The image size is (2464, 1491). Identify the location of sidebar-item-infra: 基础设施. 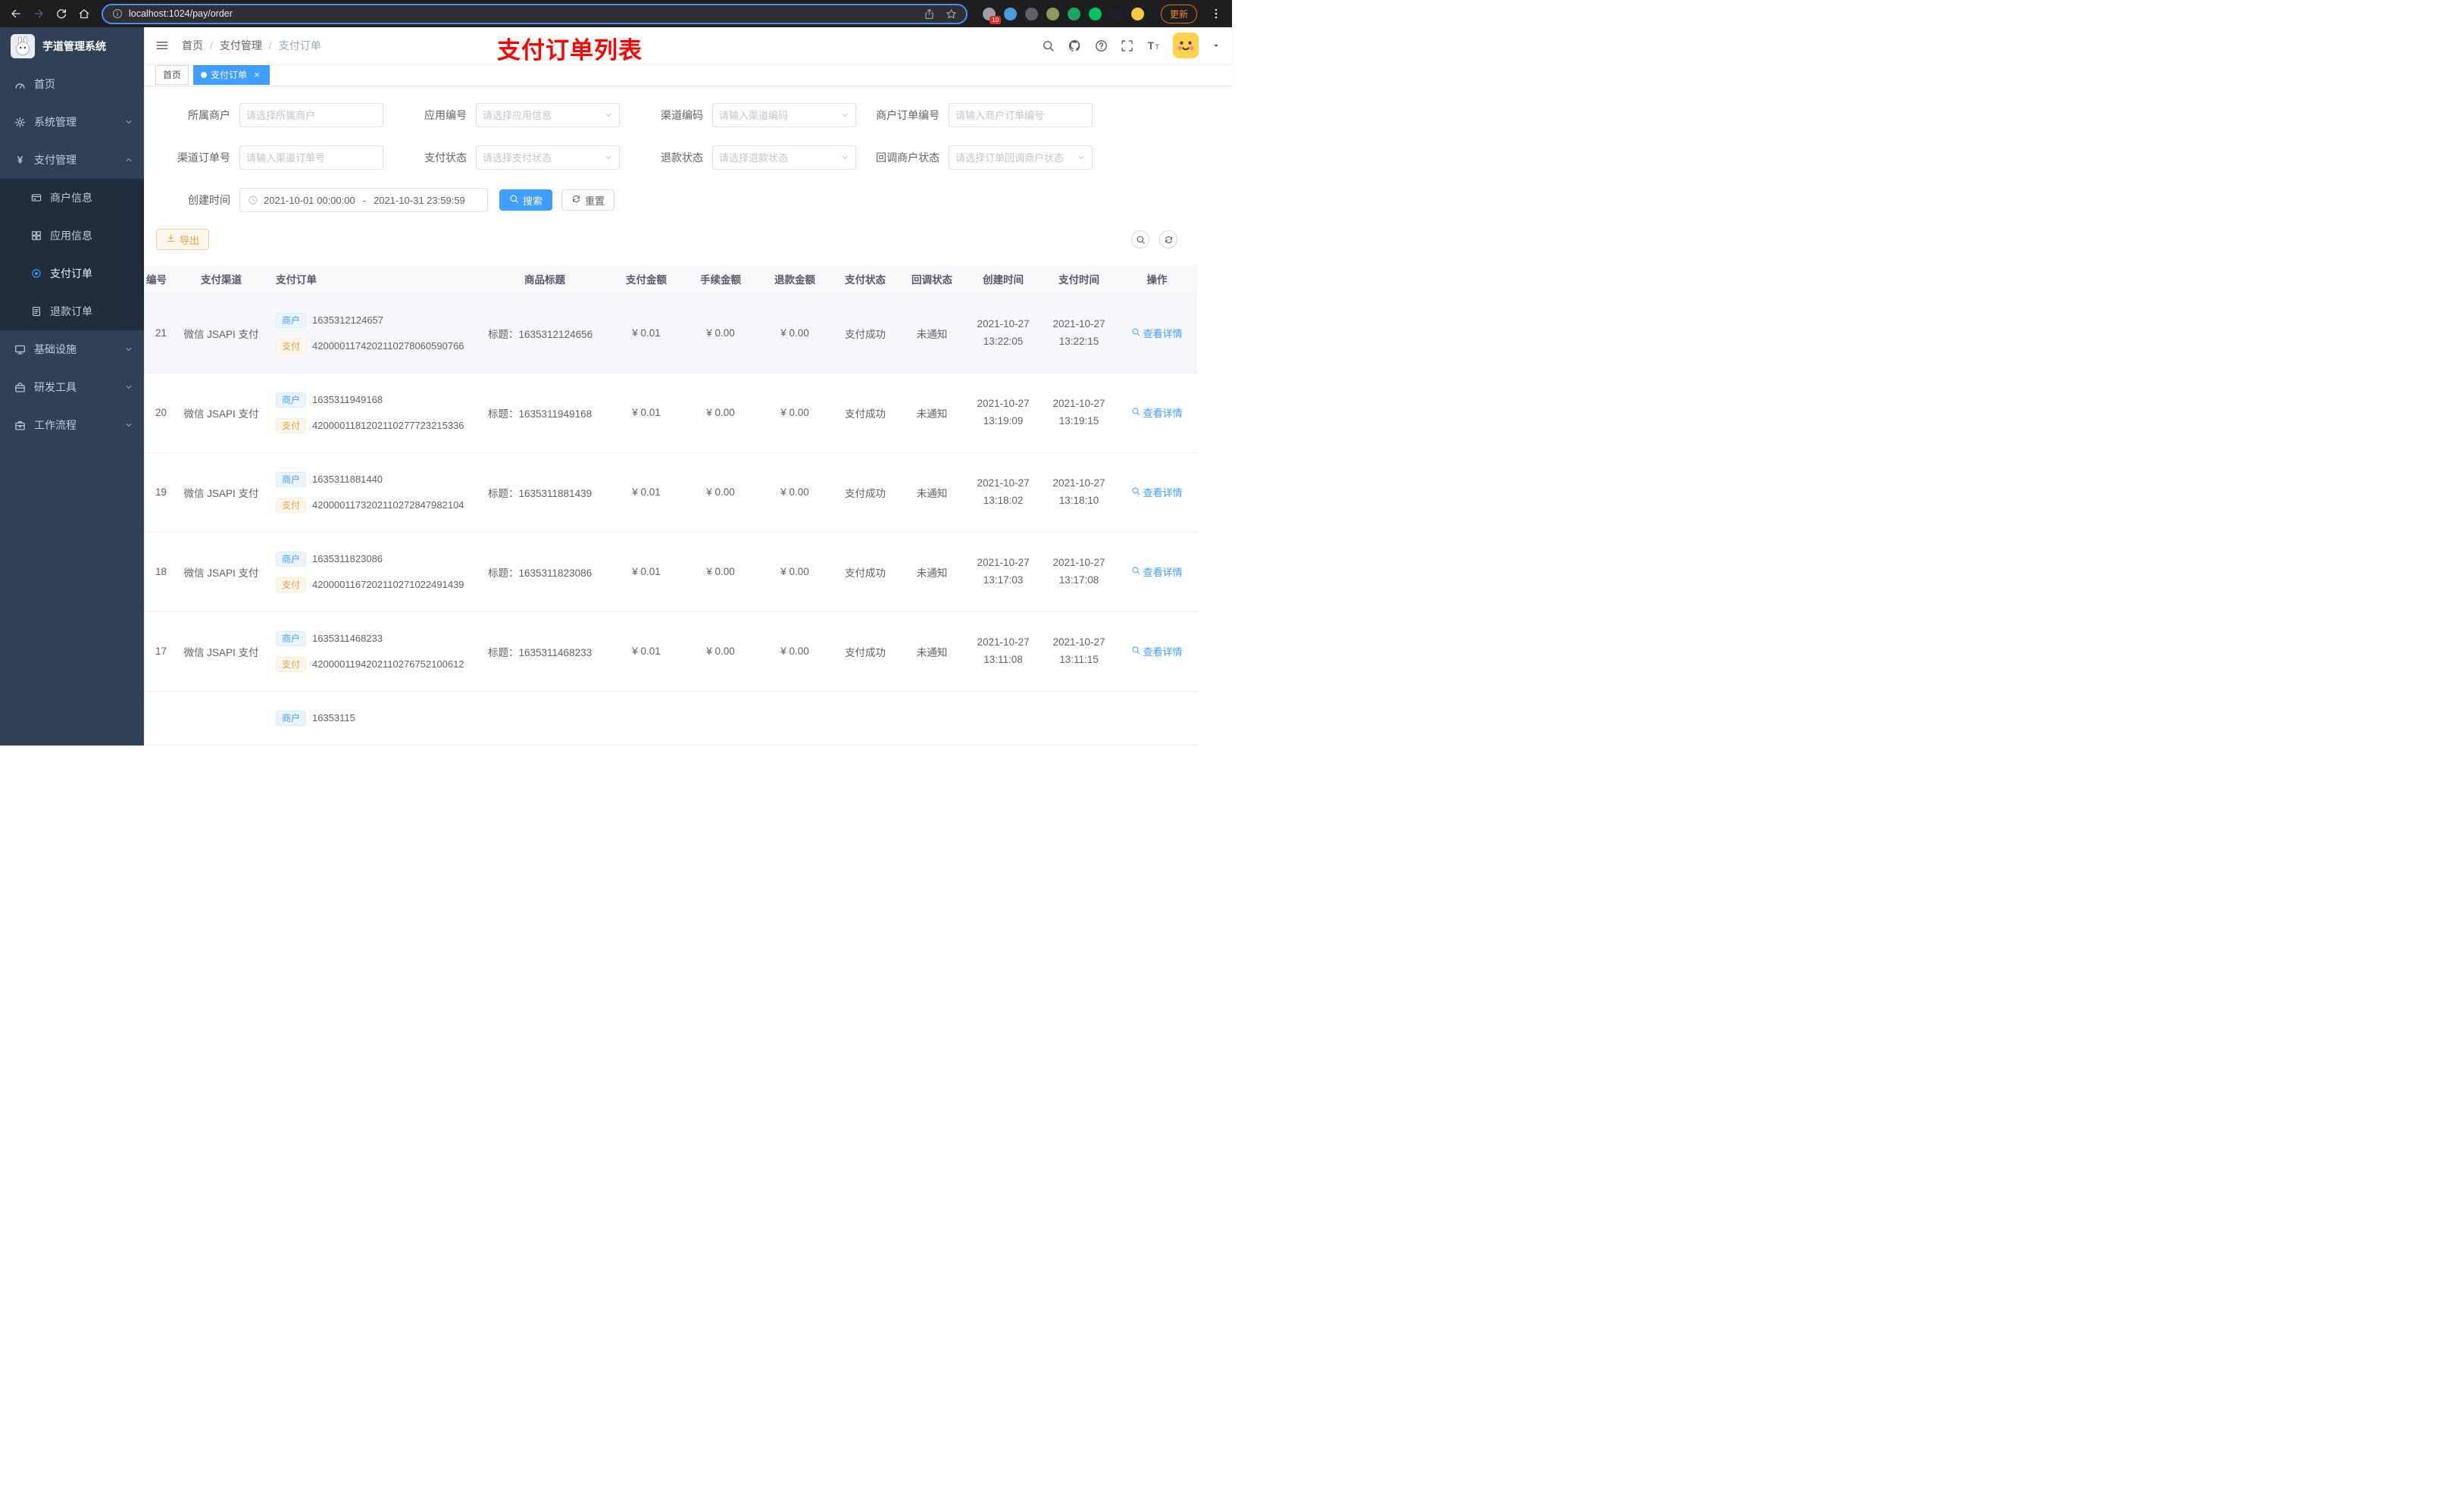
(72, 349).